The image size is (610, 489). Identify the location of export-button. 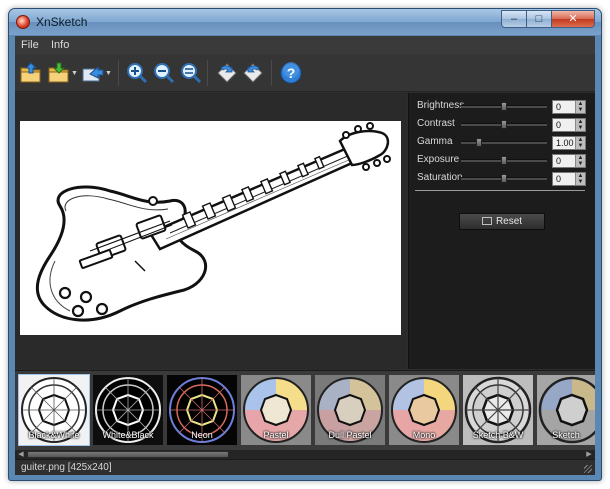
(93, 73).